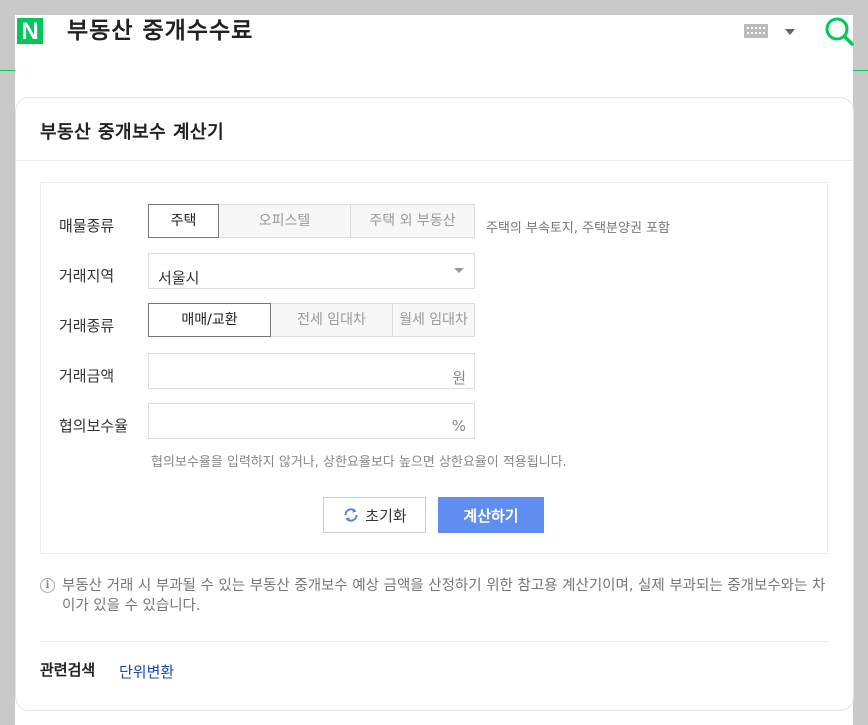  I want to click on reset-button: 초기화, so click(374, 515).